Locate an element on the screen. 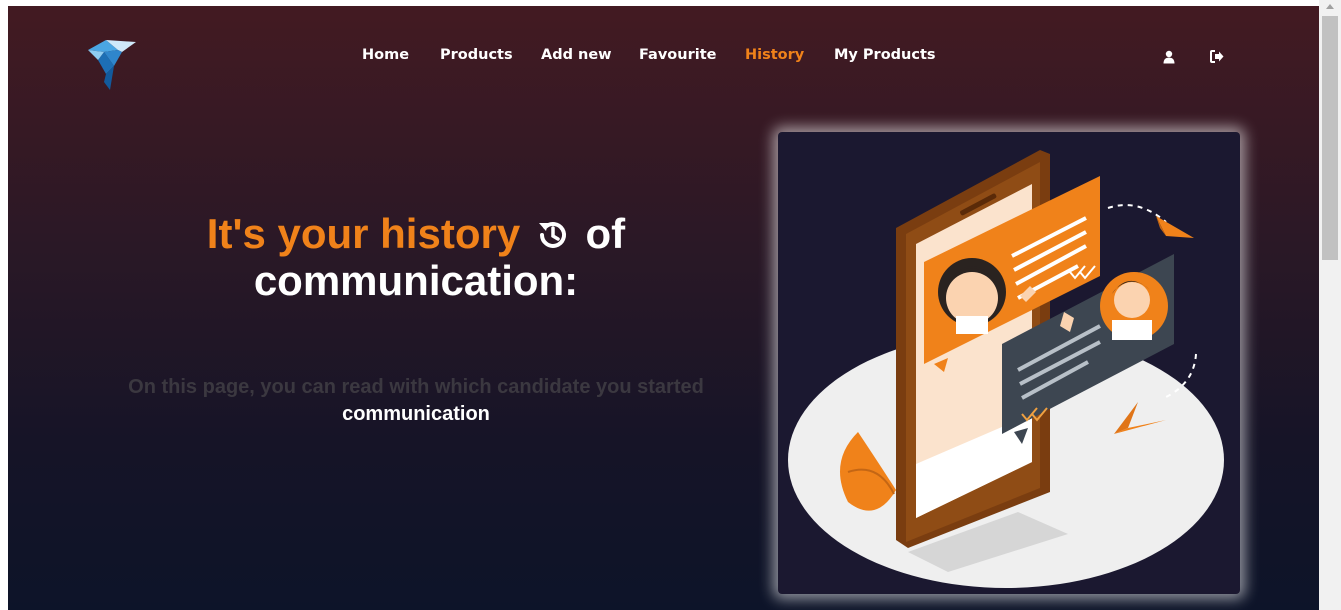 This screenshot has width=1341, height=610. nav-home: Home is located at coordinates (385, 55).